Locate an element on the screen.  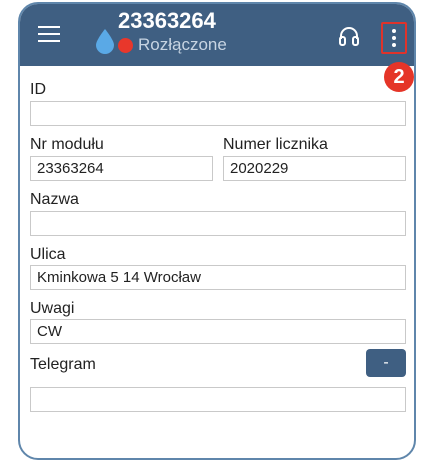
status-text: Rozłączone is located at coordinates (182, 44).